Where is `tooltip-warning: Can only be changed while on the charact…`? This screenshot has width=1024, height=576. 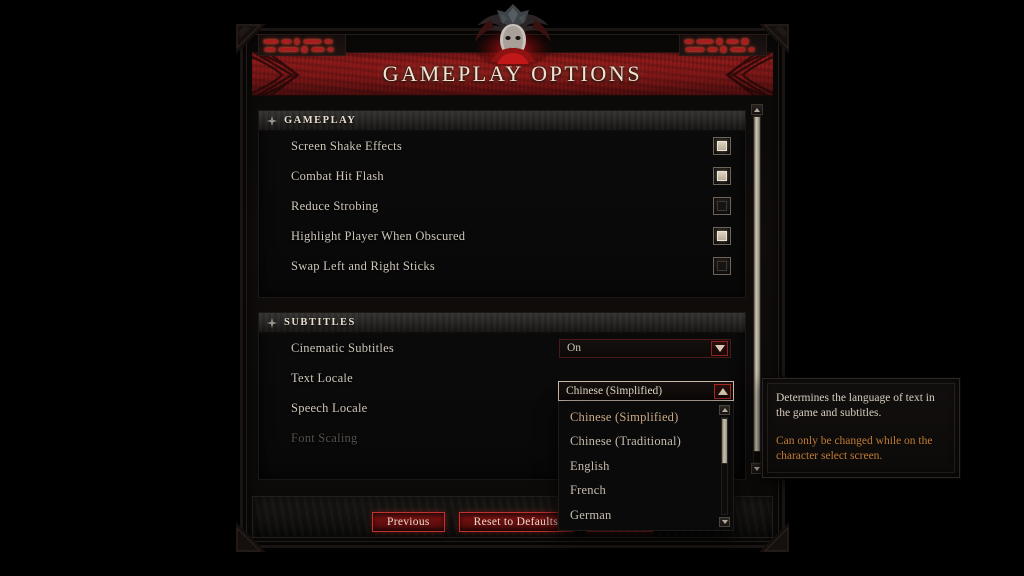 tooltip-warning: Can only be changed while on the charact… is located at coordinates (854, 448).